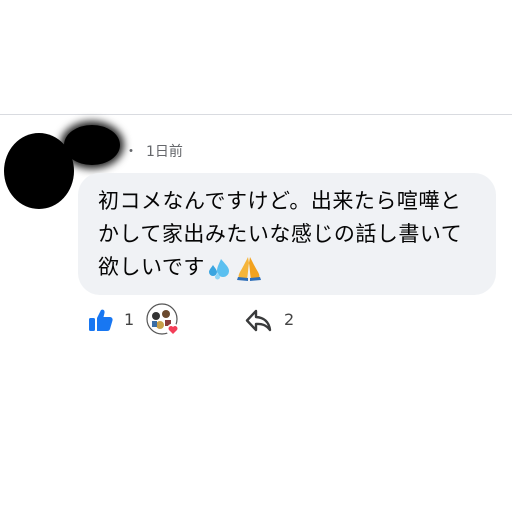  Describe the element at coordinates (218, 269) in the screenshot. I see `sweat-droplets-icon` at that location.